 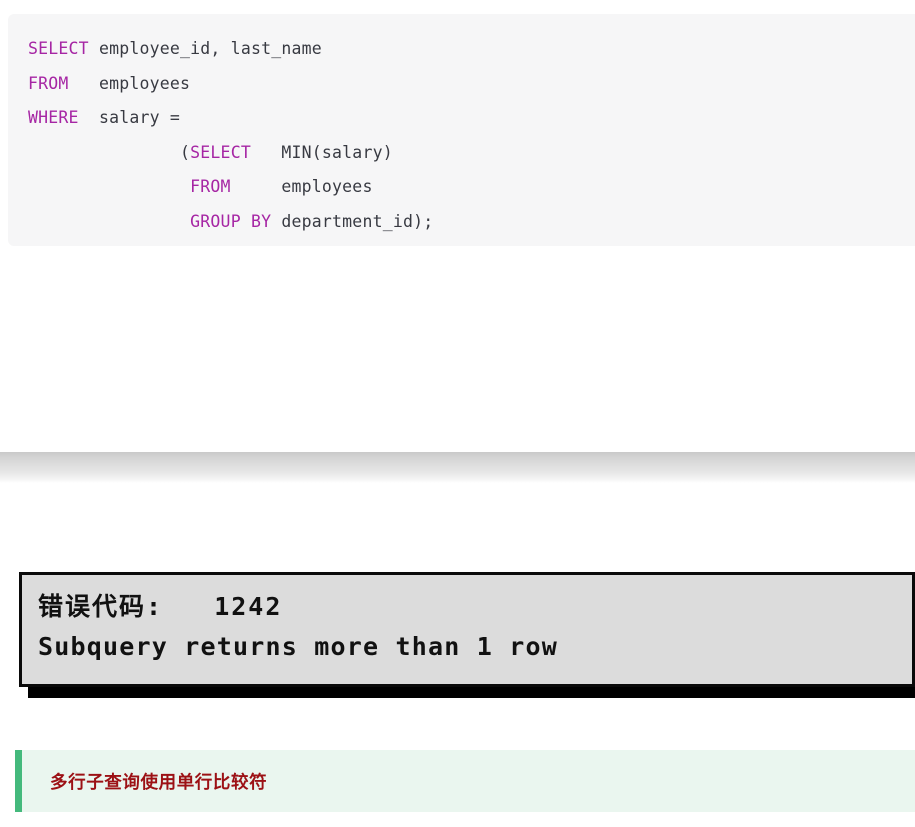 What do you see at coordinates (109, 152) in the screenshot?
I see `sql-subquery-open-paren: (` at bounding box center [109, 152].